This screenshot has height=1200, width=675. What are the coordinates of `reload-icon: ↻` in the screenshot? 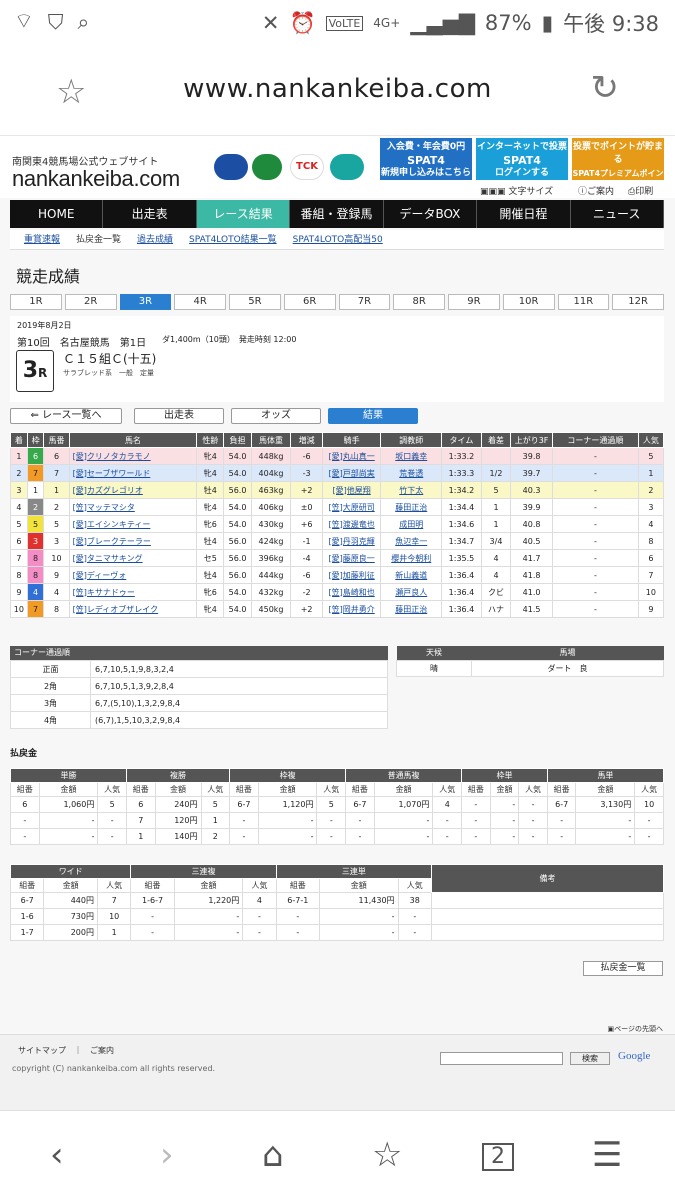 It's located at (605, 88).